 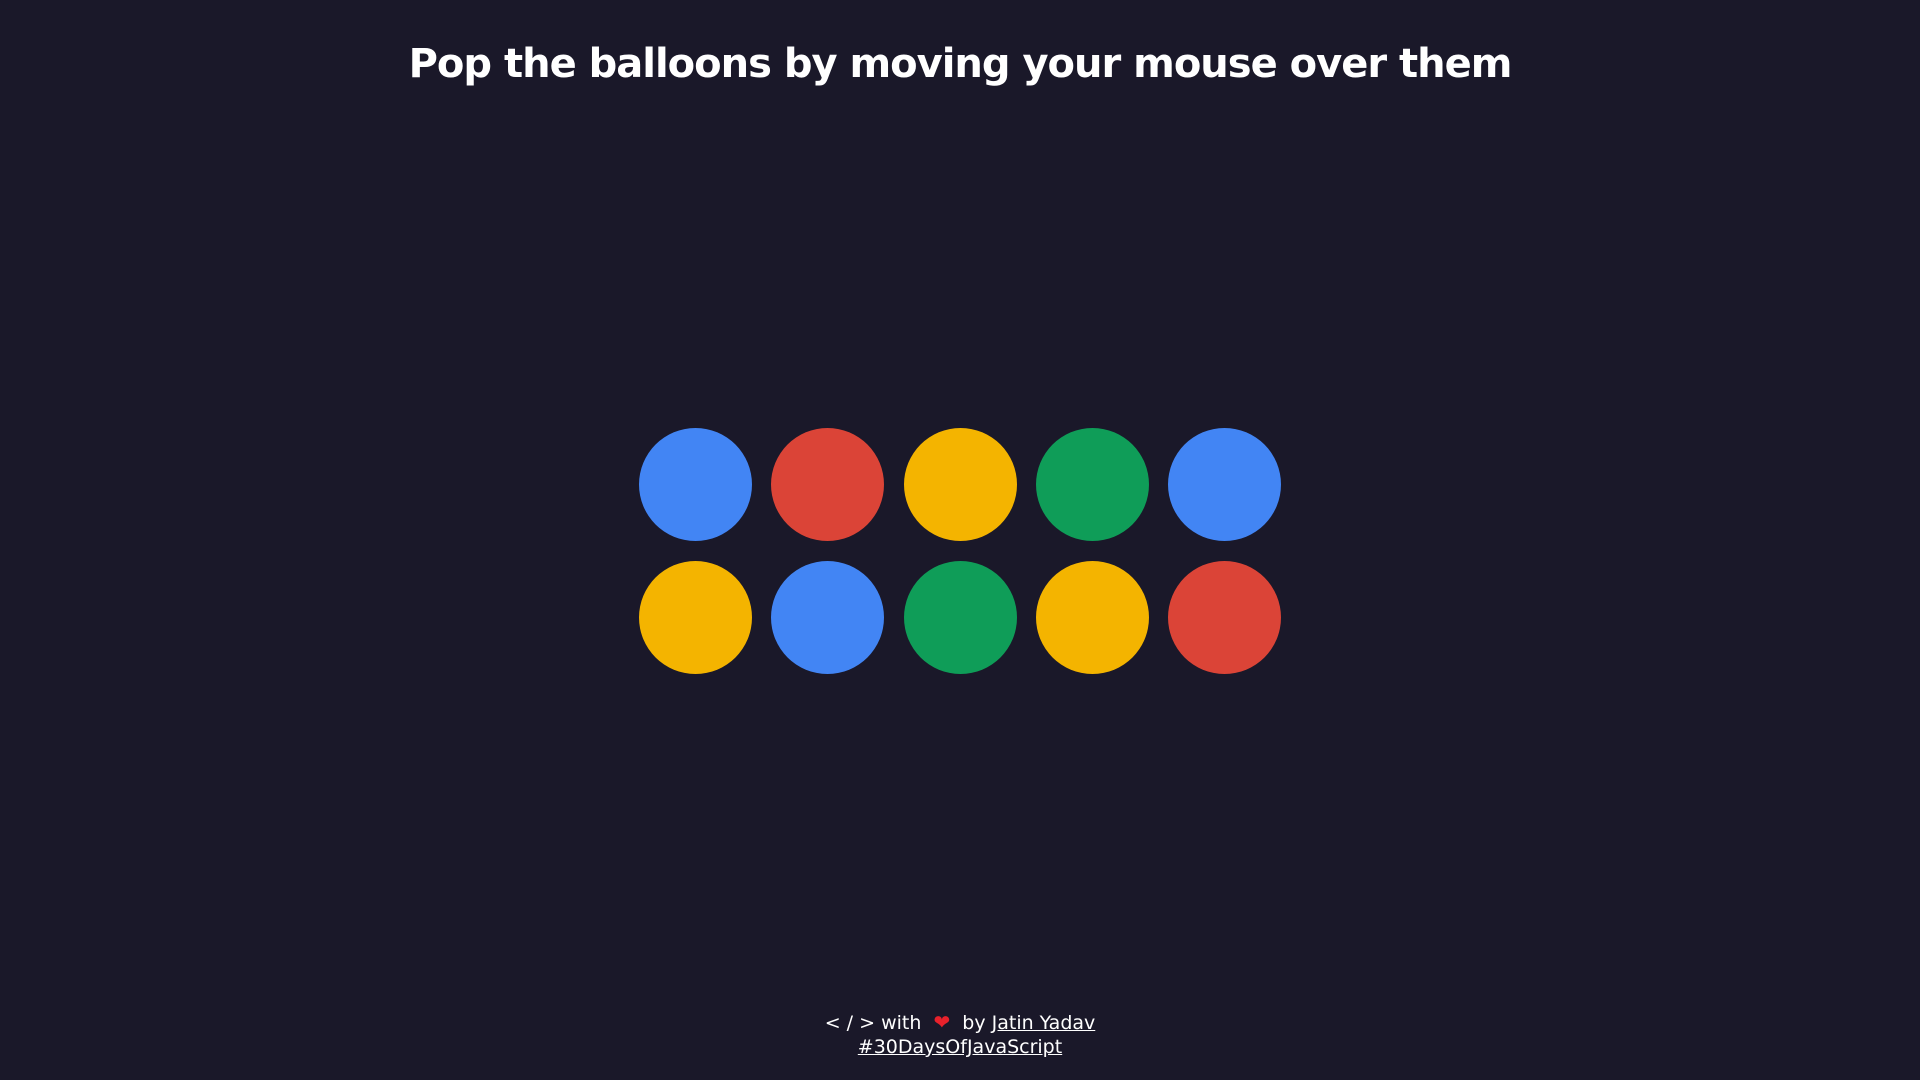 I want to click on hashtag-link: #30DaysOfJavaScript, so click(x=960, y=1047).